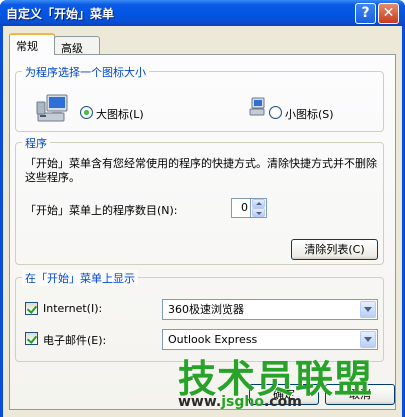 This screenshot has height=417, width=405. I want to click on programs-legend: 程序, so click(36, 143).